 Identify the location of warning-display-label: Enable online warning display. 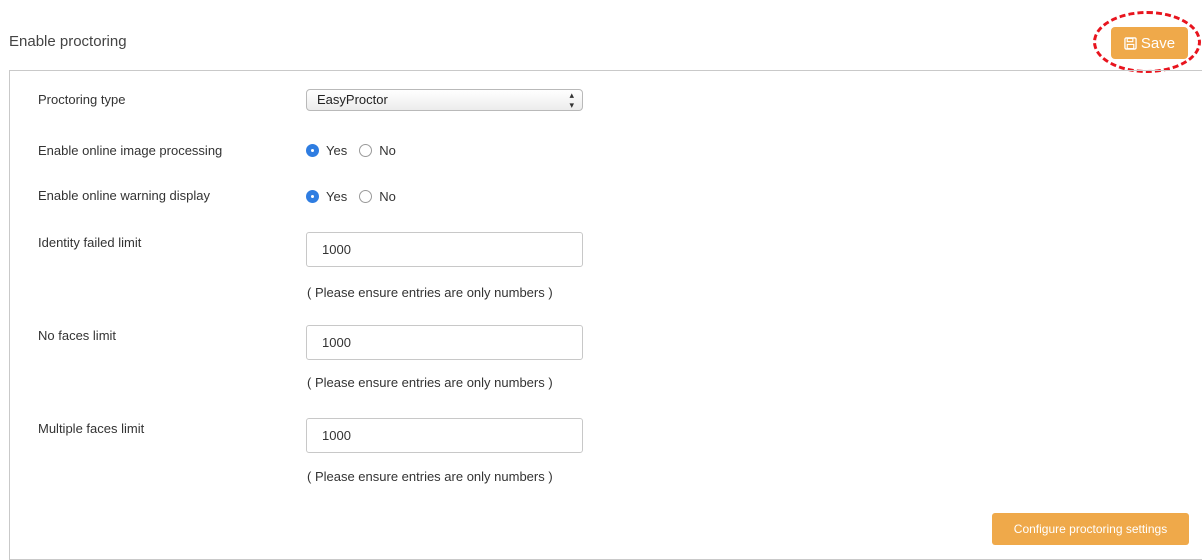
(124, 195).